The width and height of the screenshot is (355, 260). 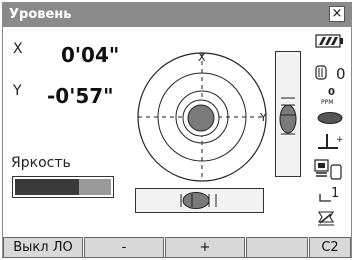 I want to click on horizontal-vial, so click(x=199, y=200).